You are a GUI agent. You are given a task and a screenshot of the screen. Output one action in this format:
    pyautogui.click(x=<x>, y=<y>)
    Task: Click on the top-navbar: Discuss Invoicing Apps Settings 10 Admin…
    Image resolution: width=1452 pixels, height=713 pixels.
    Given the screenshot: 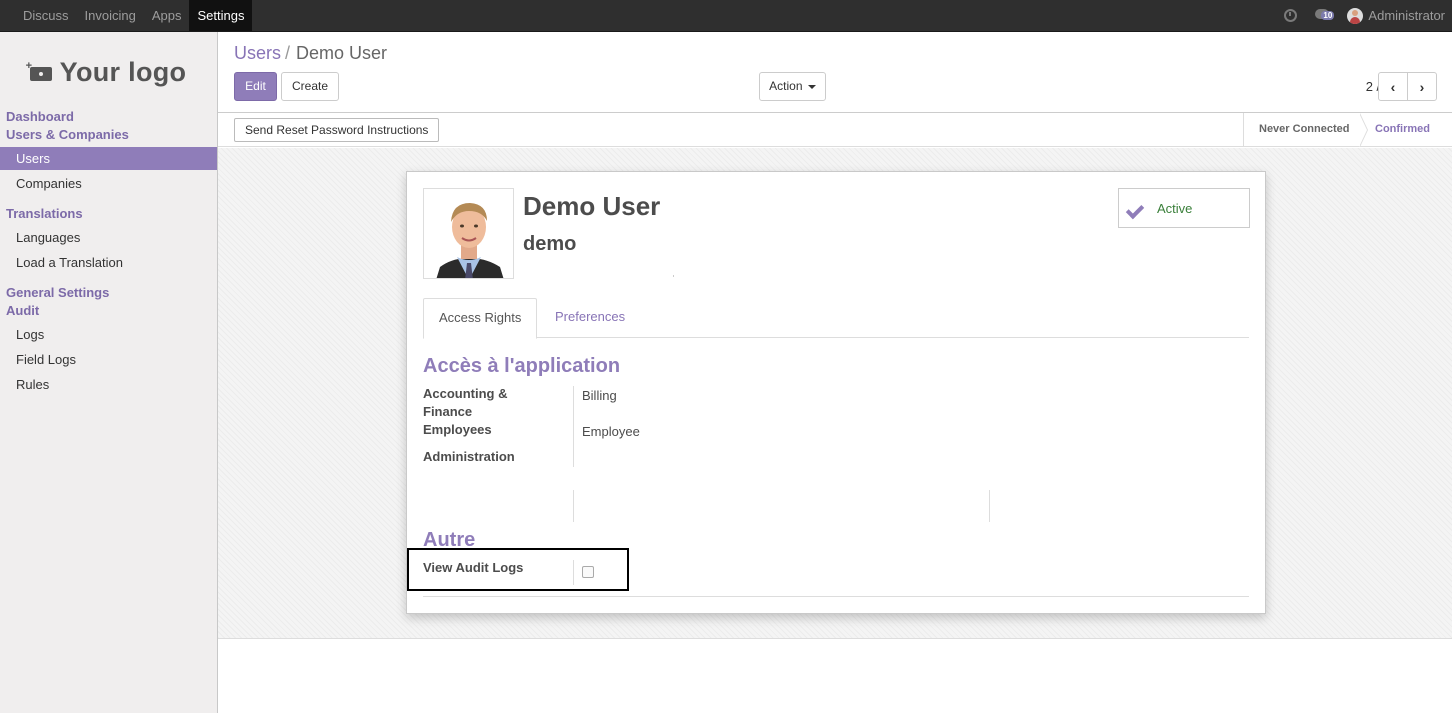 What is the action you would take?
    pyautogui.click(x=726, y=16)
    